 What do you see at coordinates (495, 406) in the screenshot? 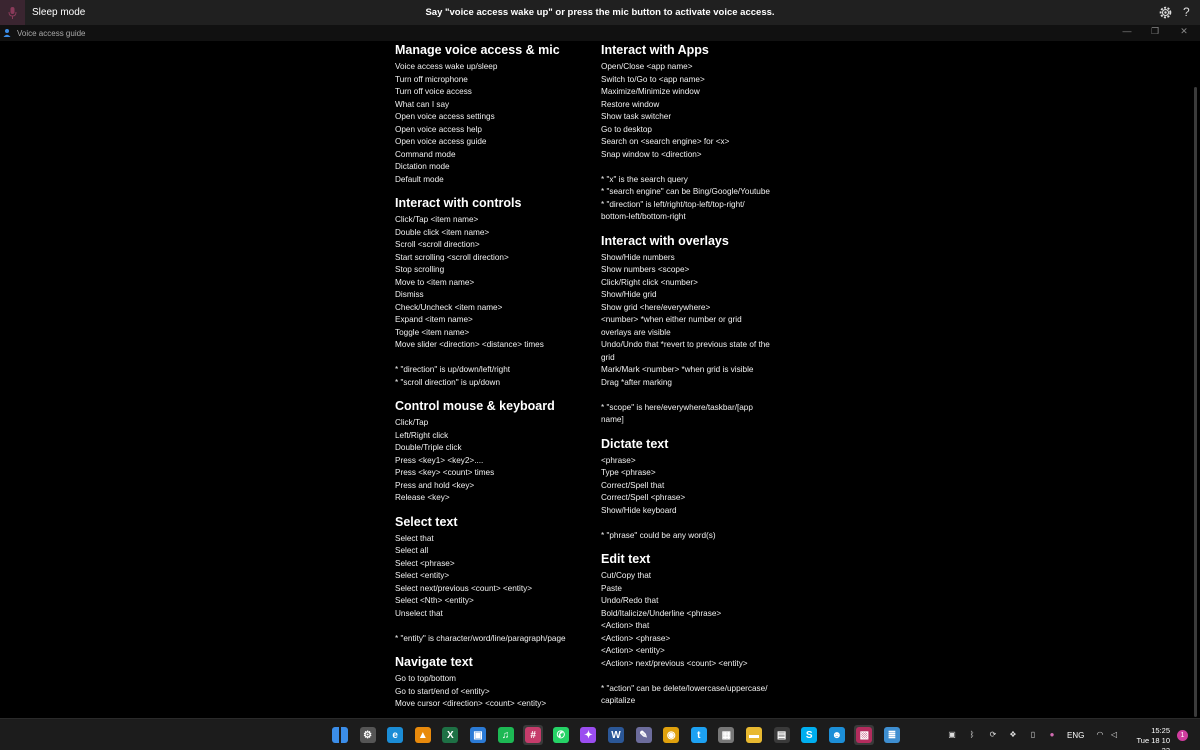
I see `section-title: Control mouse & keyboard` at bounding box center [495, 406].